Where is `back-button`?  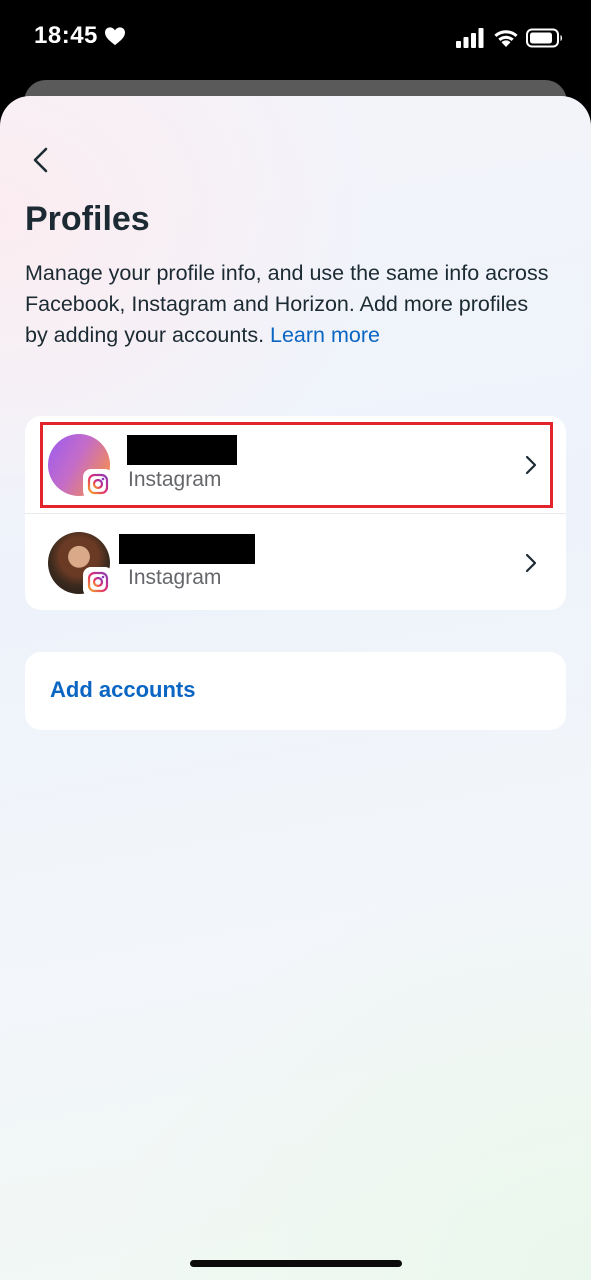
back-button is located at coordinates (40, 160).